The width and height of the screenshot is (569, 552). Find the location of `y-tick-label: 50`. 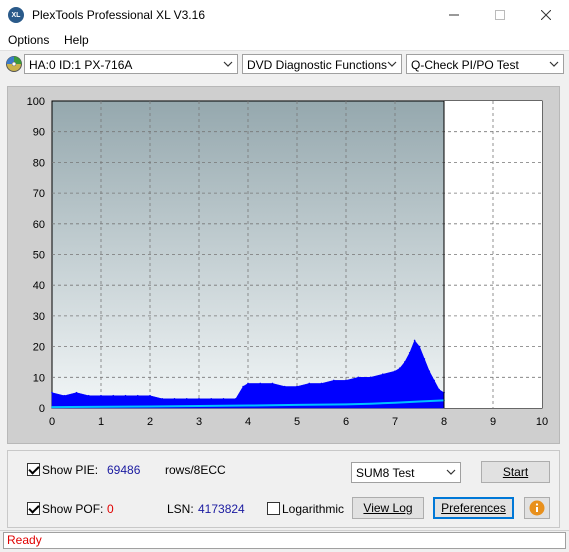

y-tick-label: 50 is located at coordinates (39, 256).